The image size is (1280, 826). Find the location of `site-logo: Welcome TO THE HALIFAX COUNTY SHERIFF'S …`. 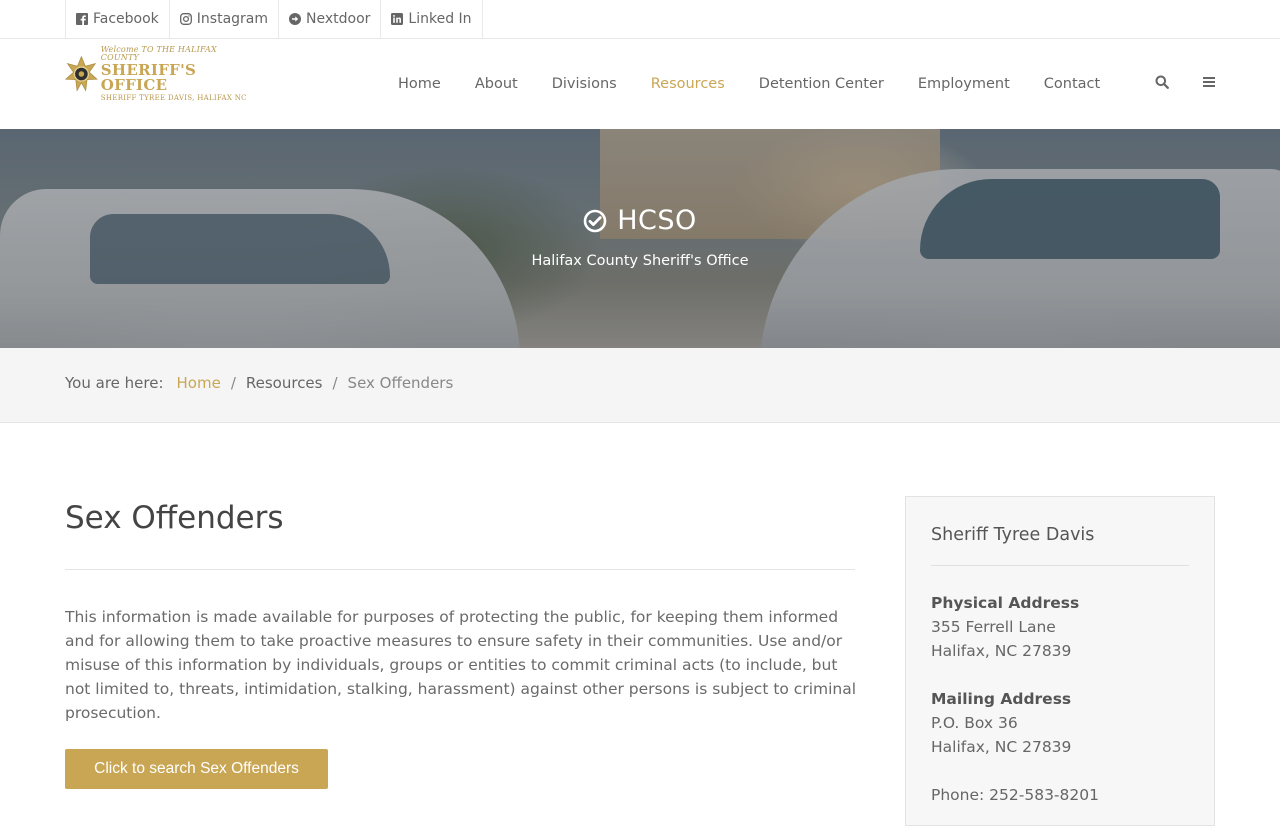

site-logo: Welcome TO THE HALIFAX COUNTY SHERIFF'S … is located at coordinates (159, 74).